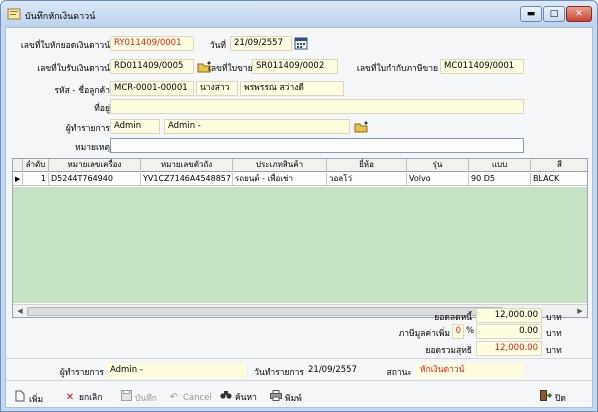  I want to click on save-button-label: บันทึก, so click(146, 399).